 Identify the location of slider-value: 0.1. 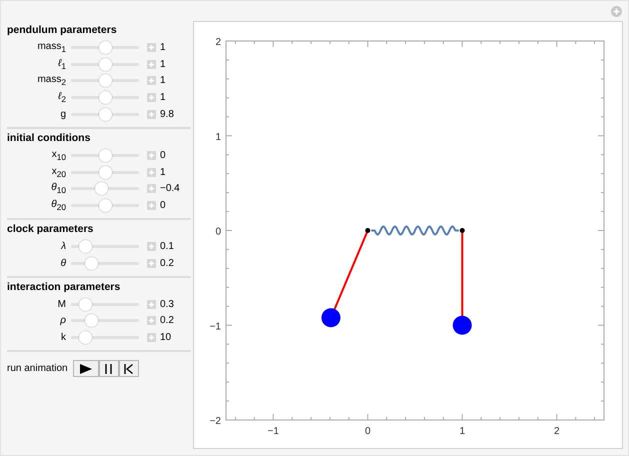
(167, 246).